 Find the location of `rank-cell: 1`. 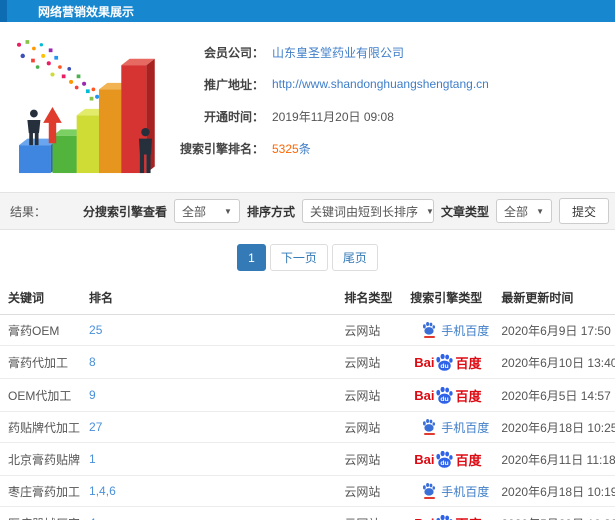

rank-cell: 1 is located at coordinates (209, 459).